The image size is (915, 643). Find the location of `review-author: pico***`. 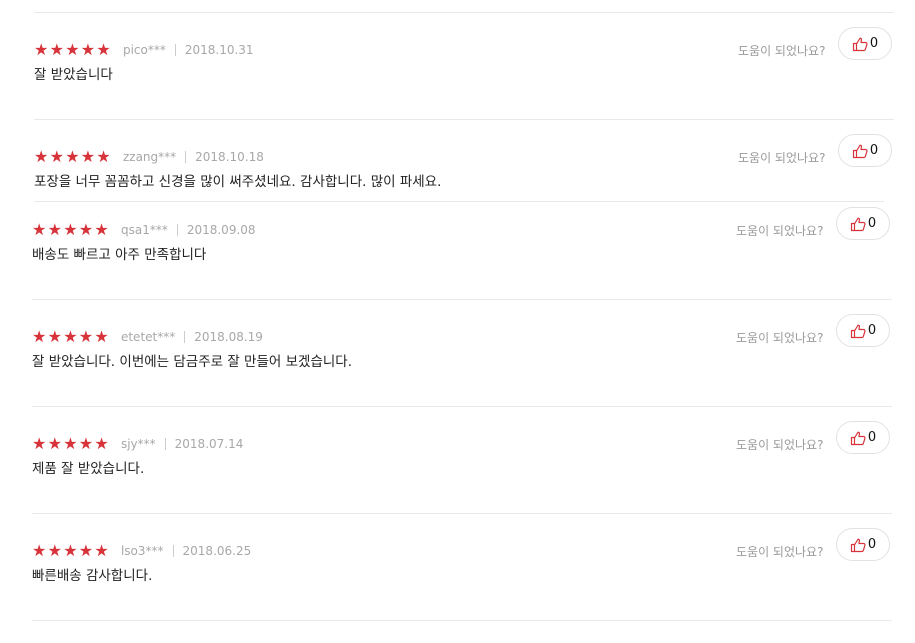

review-author: pico*** is located at coordinates (144, 50).